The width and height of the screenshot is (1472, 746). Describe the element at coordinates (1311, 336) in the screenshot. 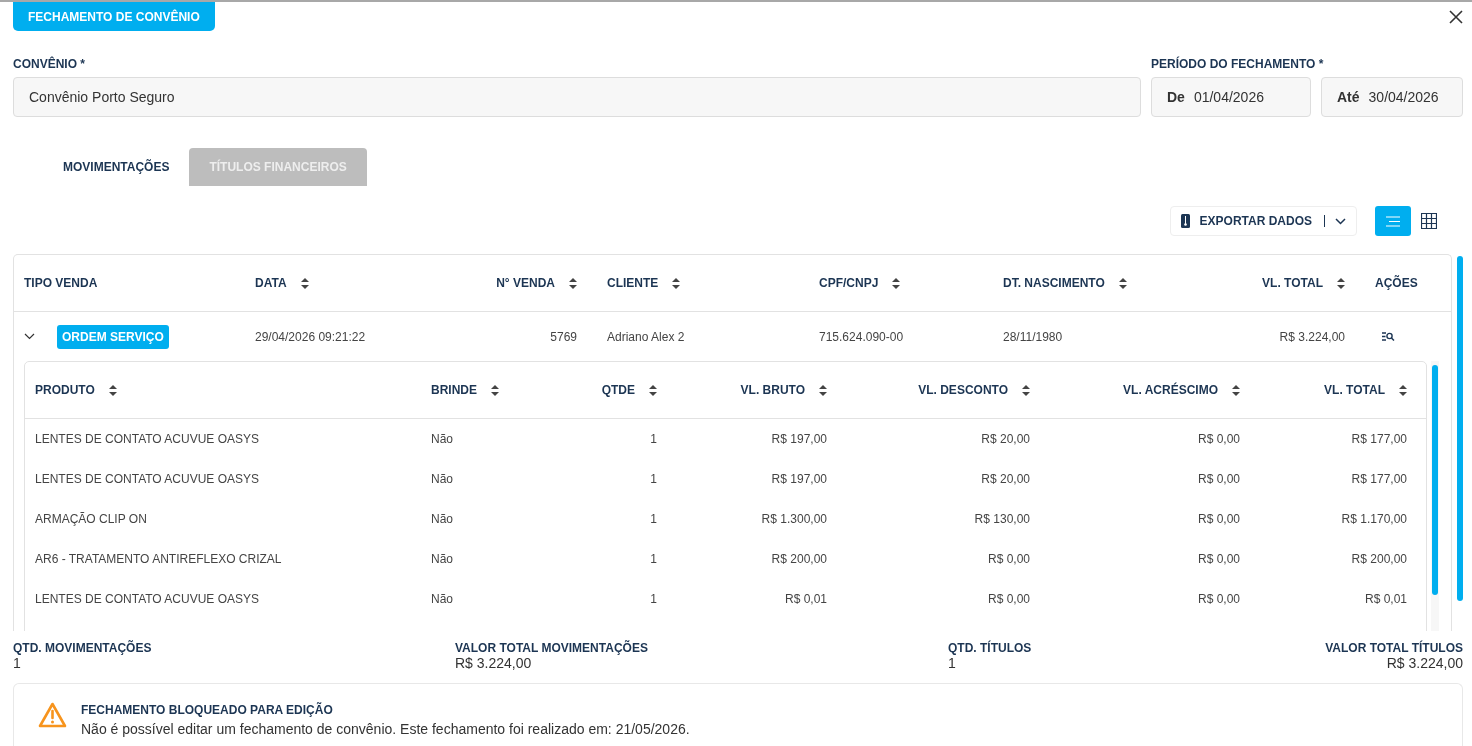

I see `table-cell-text: R$ 3.224,00` at that location.